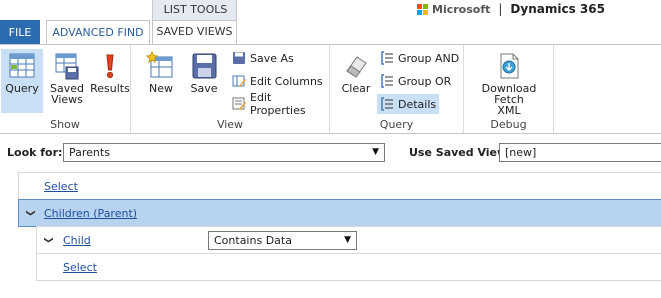 The image size is (661, 298). Describe the element at coordinates (253, 240) in the screenshot. I see `operator-value: Contains Data` at that location.